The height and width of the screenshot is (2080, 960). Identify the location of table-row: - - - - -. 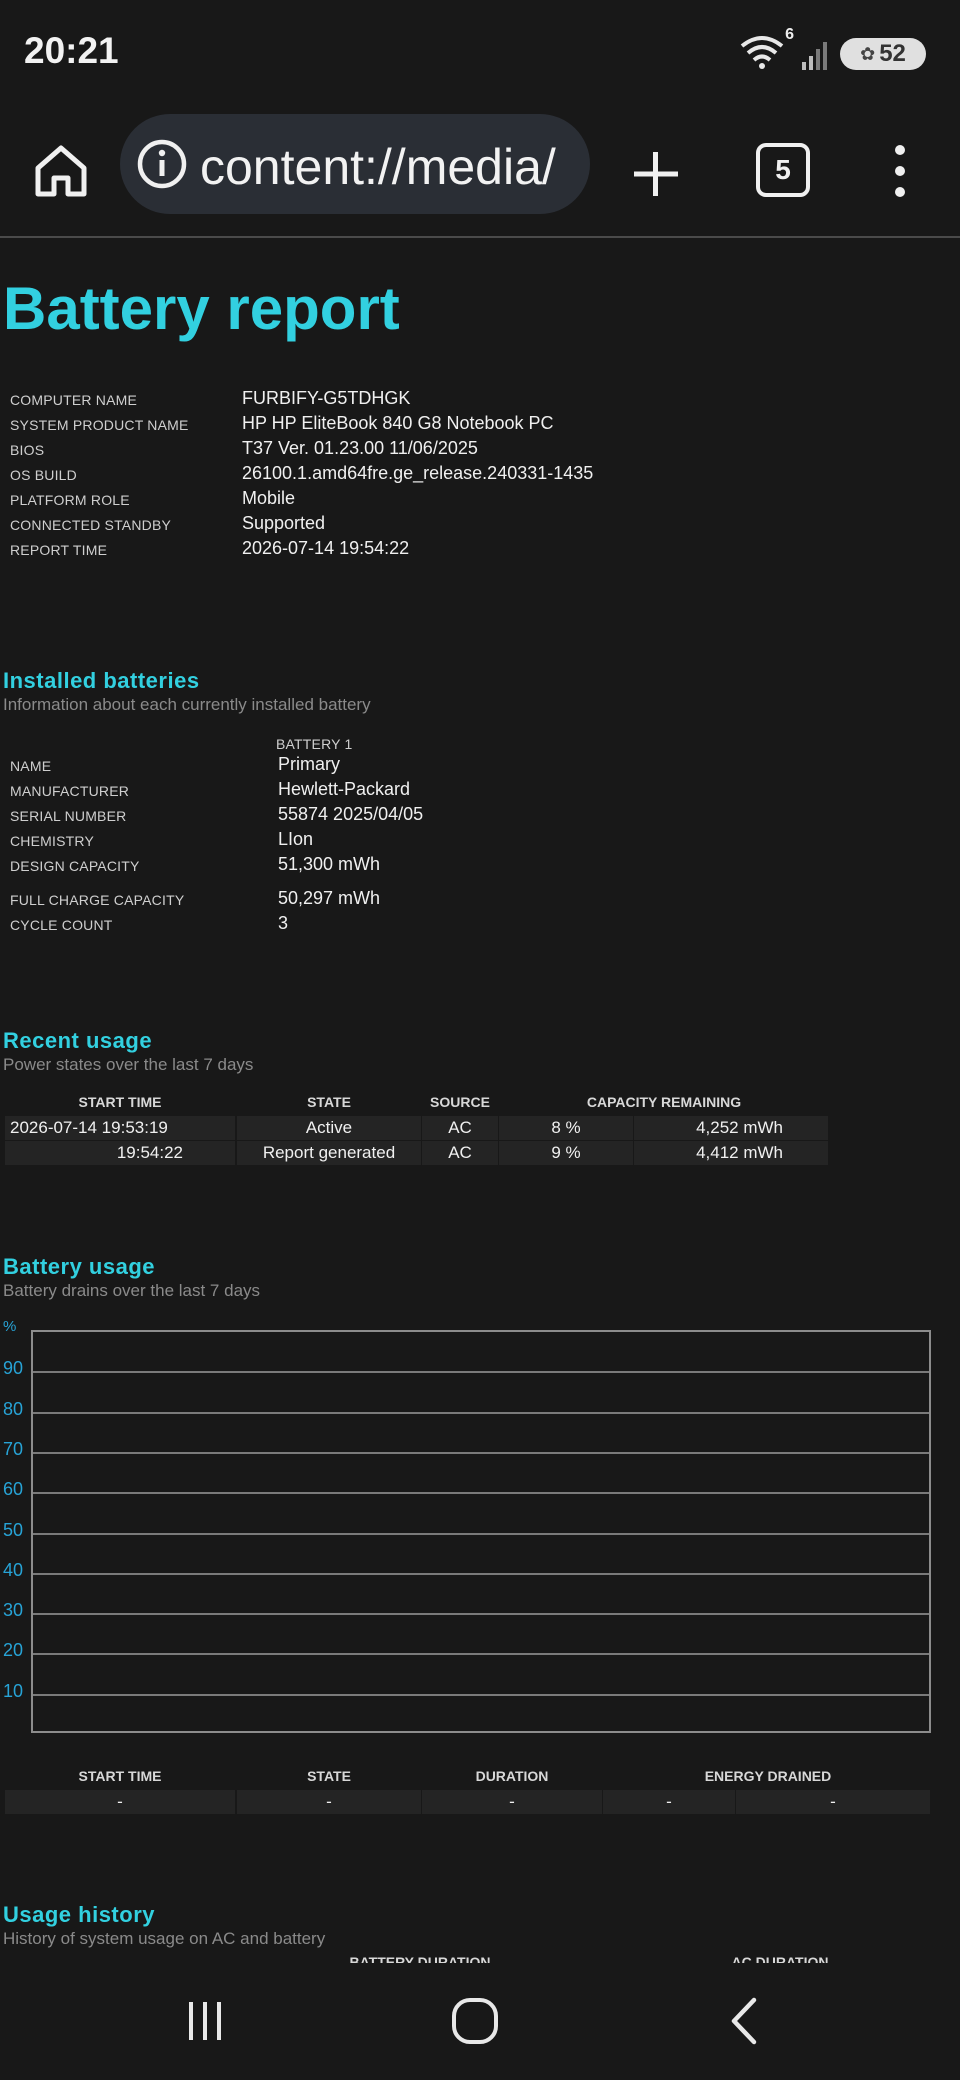
(480, 1802).